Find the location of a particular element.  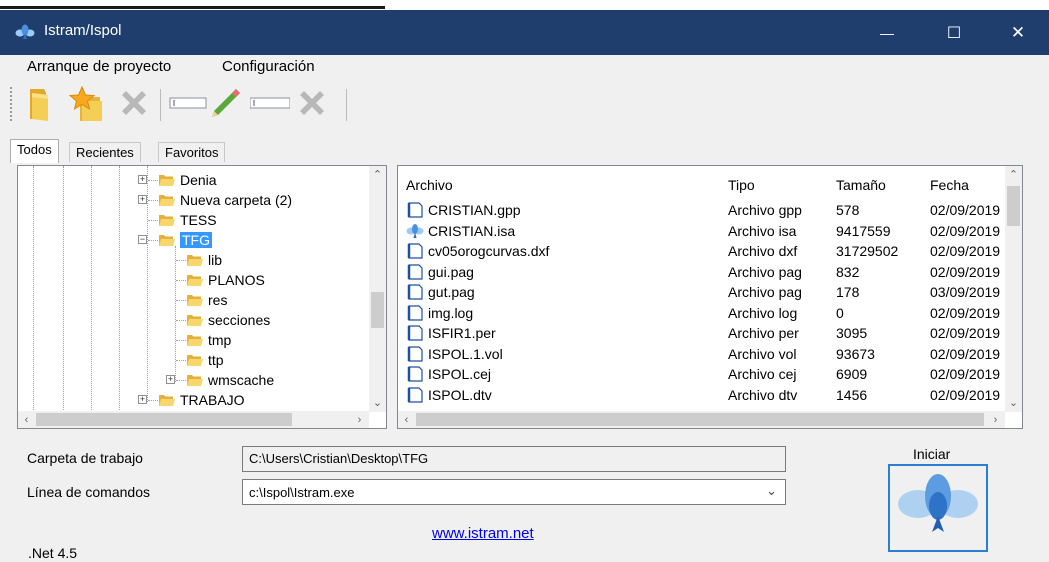

tree-item: PLANOS is located at coordinates (215, 280).